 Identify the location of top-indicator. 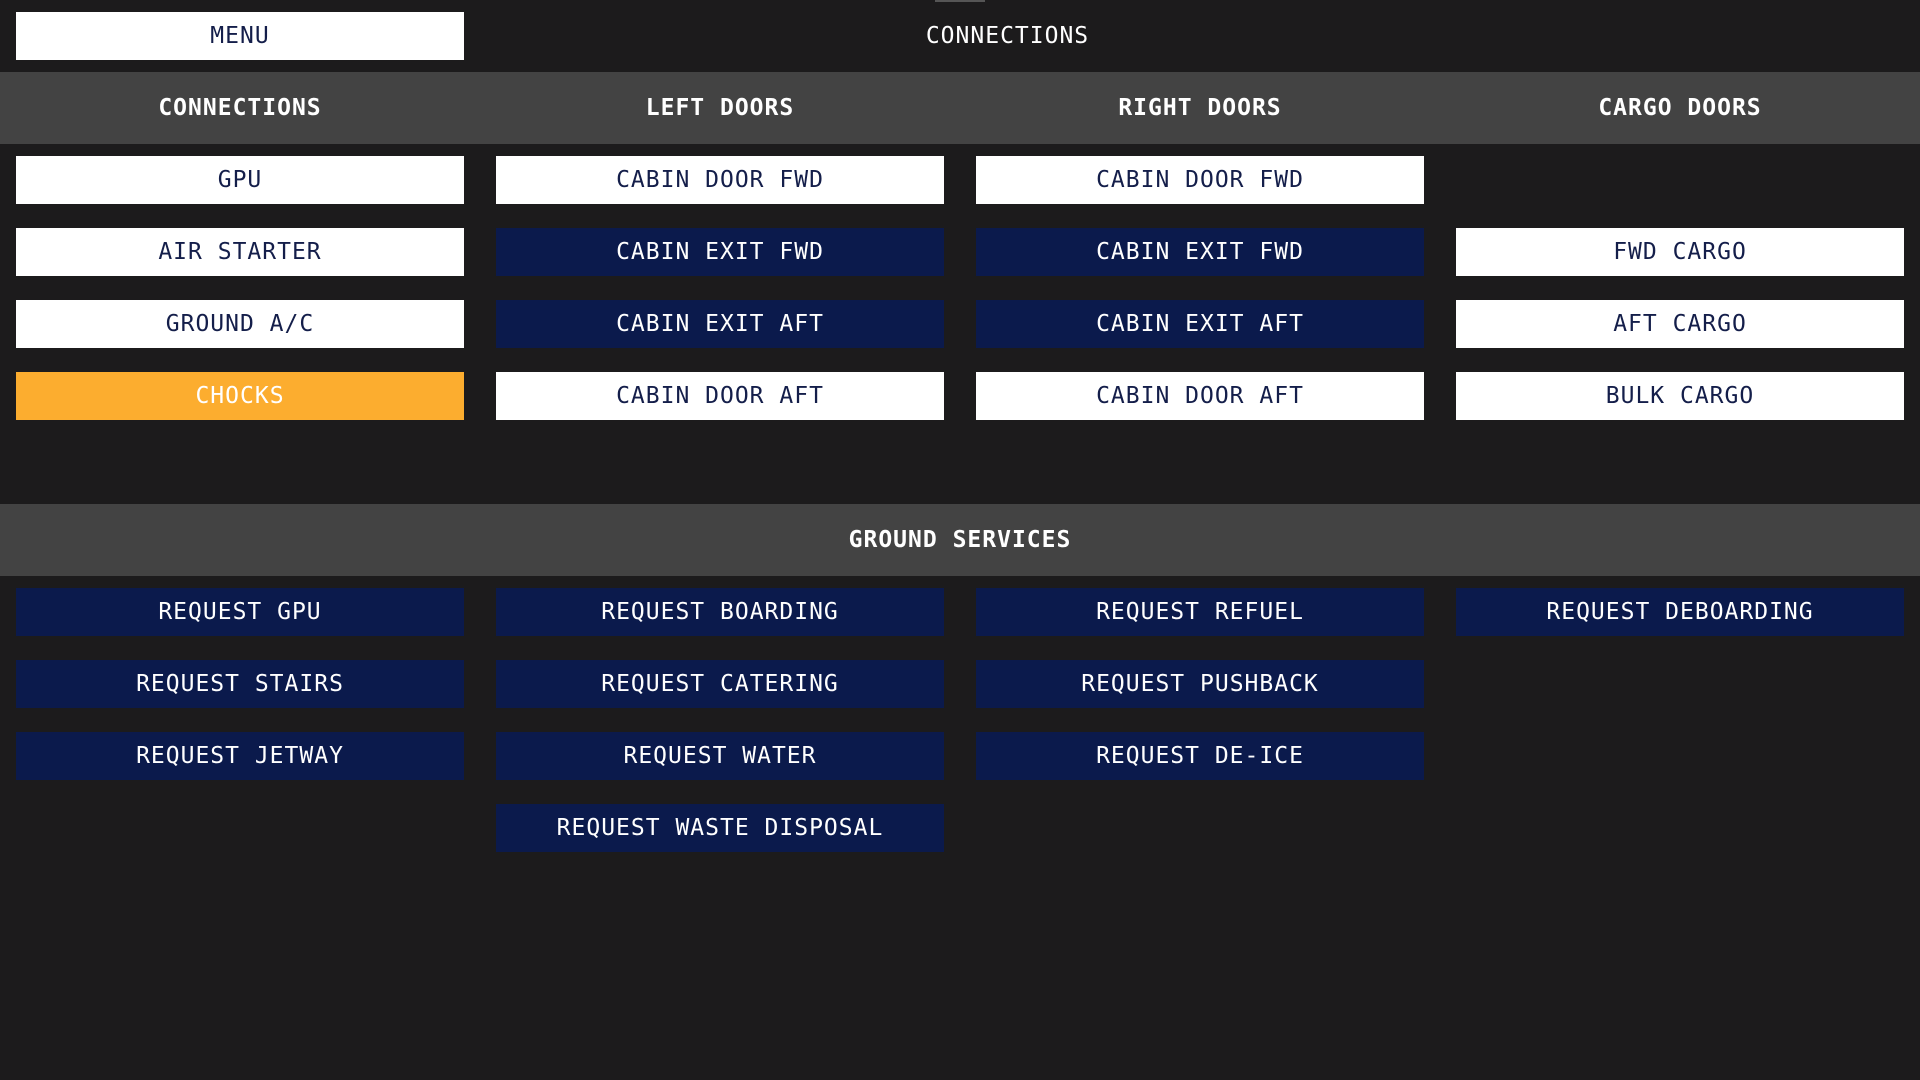
(960, 1).